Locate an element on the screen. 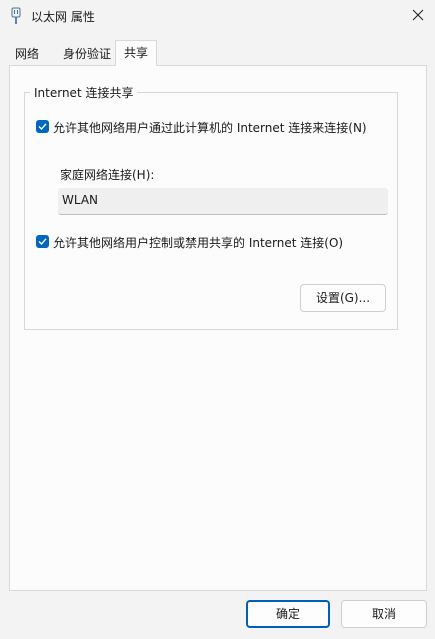 This screenshot has height=639, width=435. ics-group-title: Internet 连接共享 is located at coordinates (84, 92).